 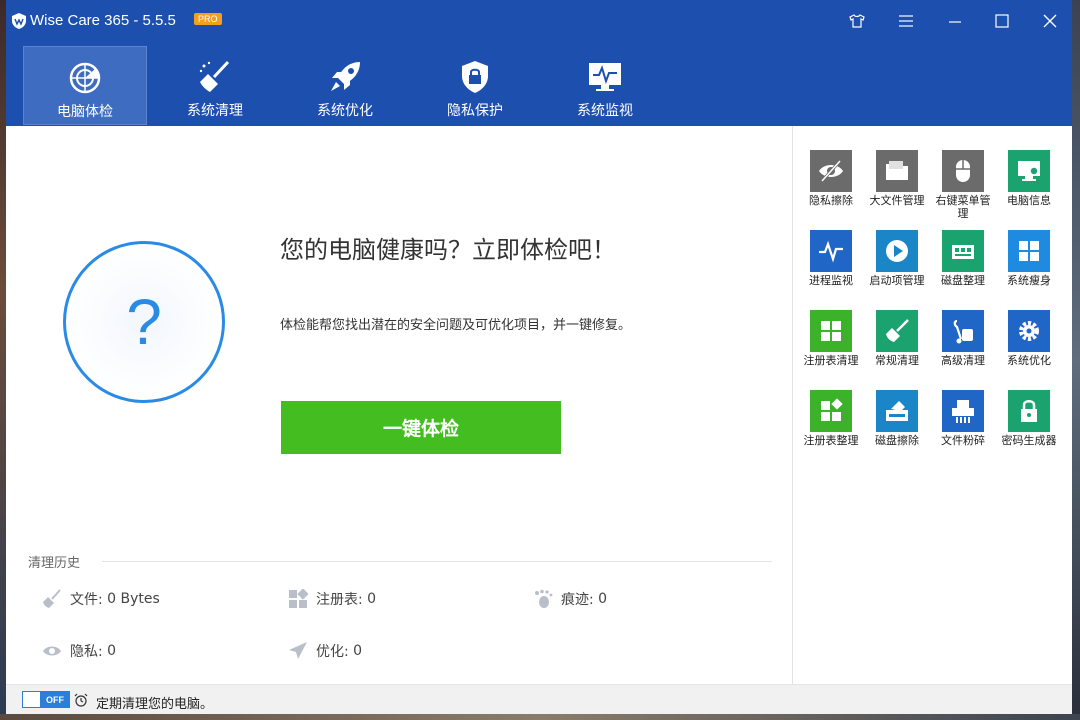 What do you see at coordinates (831, 411) in the screenshot?
I see `registry-defrag-icon` at bounding box center [831, 411].